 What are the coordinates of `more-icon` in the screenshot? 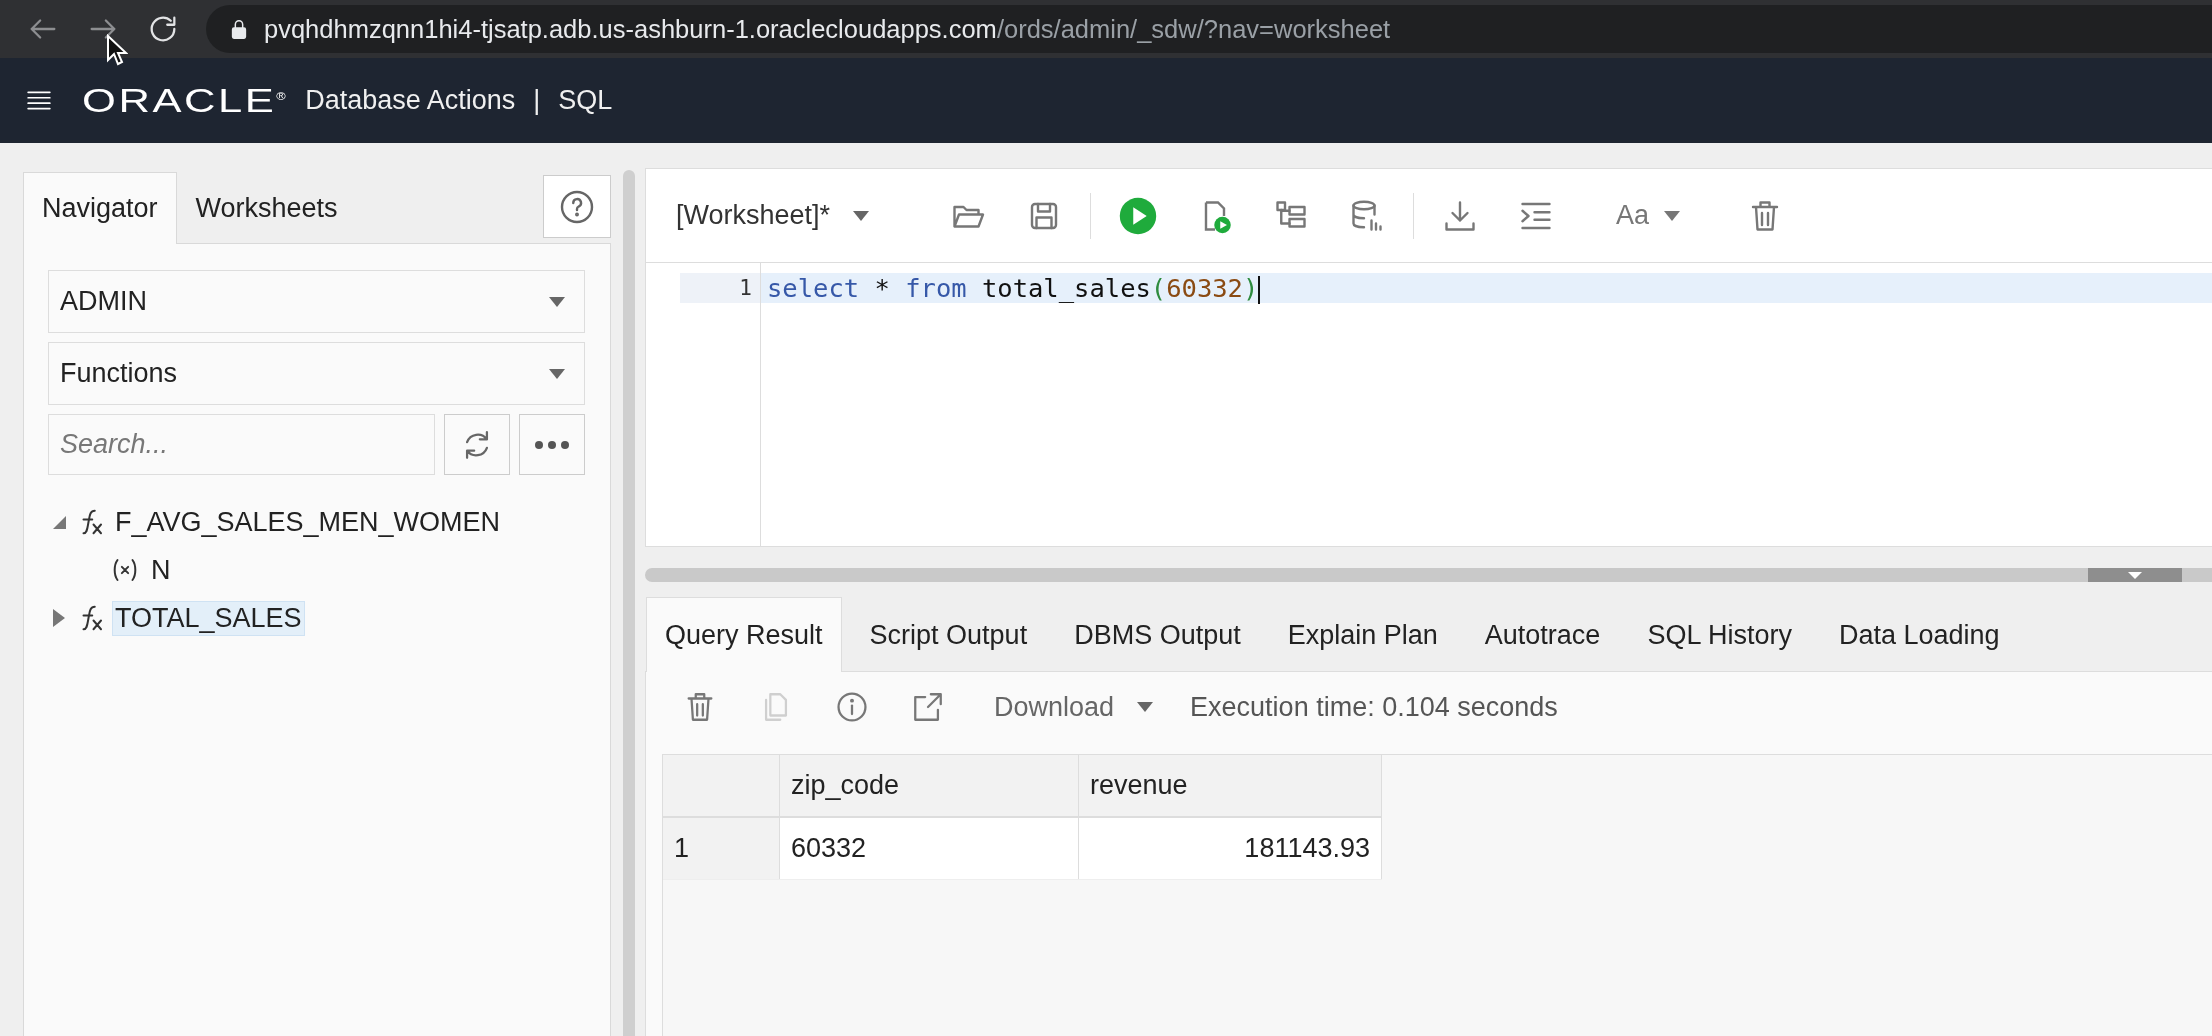 It's located at (552, 444).